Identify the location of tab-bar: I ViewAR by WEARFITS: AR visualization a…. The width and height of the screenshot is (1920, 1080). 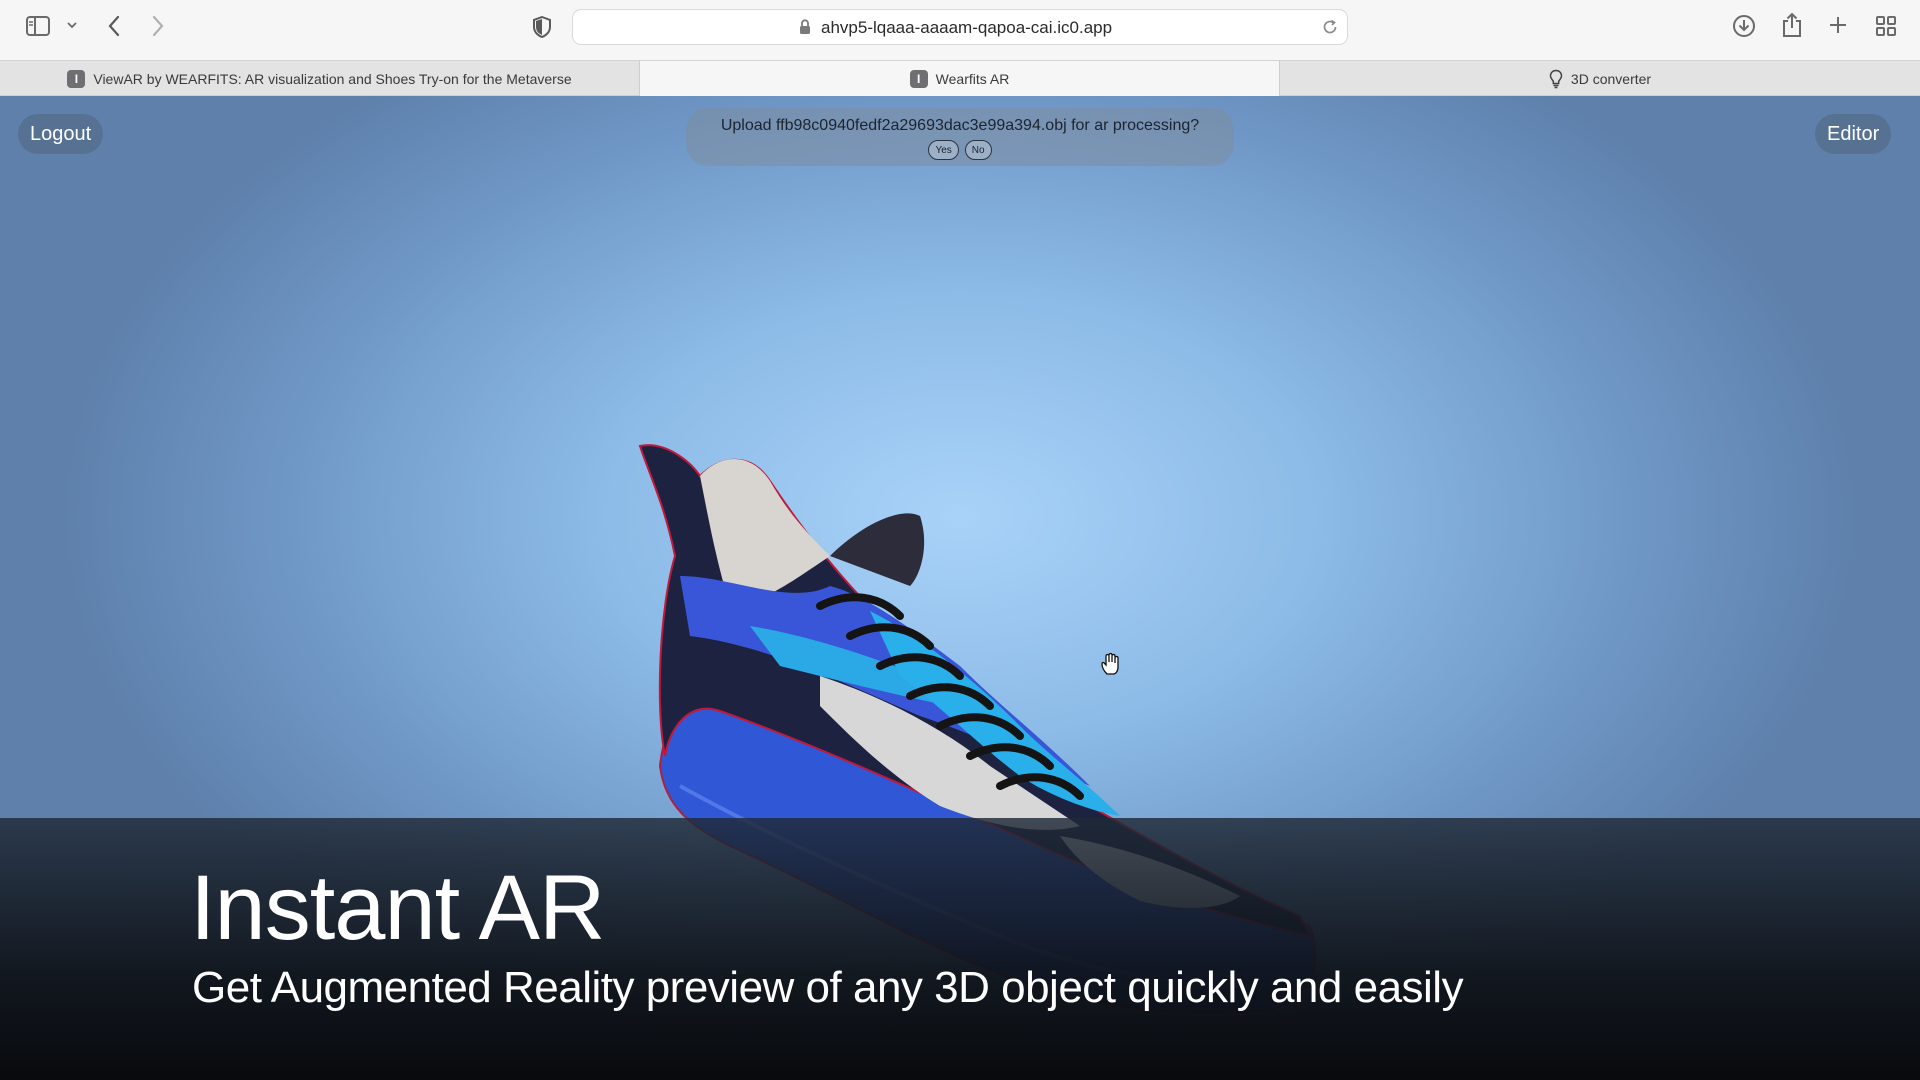
(960, 78).